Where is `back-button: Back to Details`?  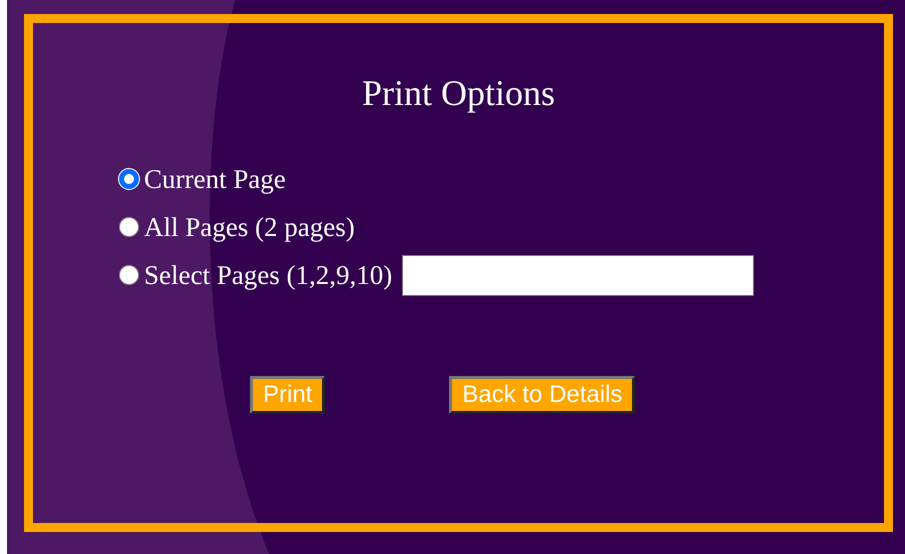 back-button: Back to Details is located at coordinates (542, 395).